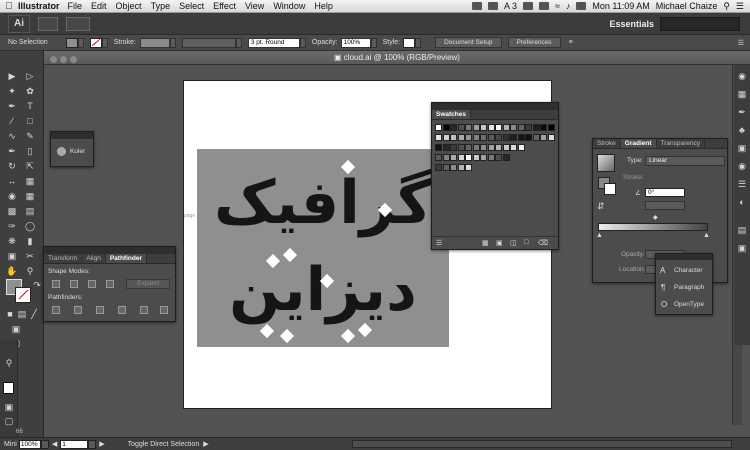 The image size is (750, 450). Describe the element at coordinates (191, 6) in the screenshot. I see `menu-select: Select` at that location.